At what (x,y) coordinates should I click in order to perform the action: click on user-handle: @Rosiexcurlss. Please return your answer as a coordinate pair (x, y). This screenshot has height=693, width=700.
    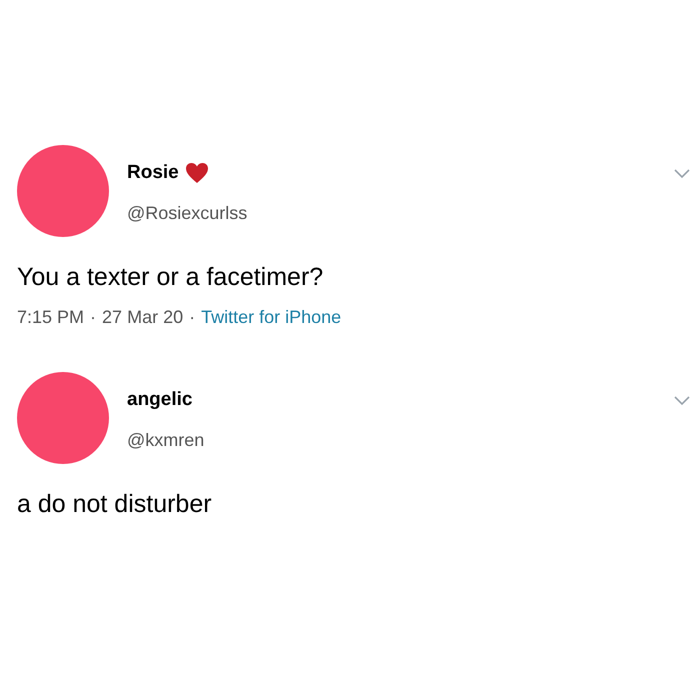
    Looking at the image, I should click on (187, 213).